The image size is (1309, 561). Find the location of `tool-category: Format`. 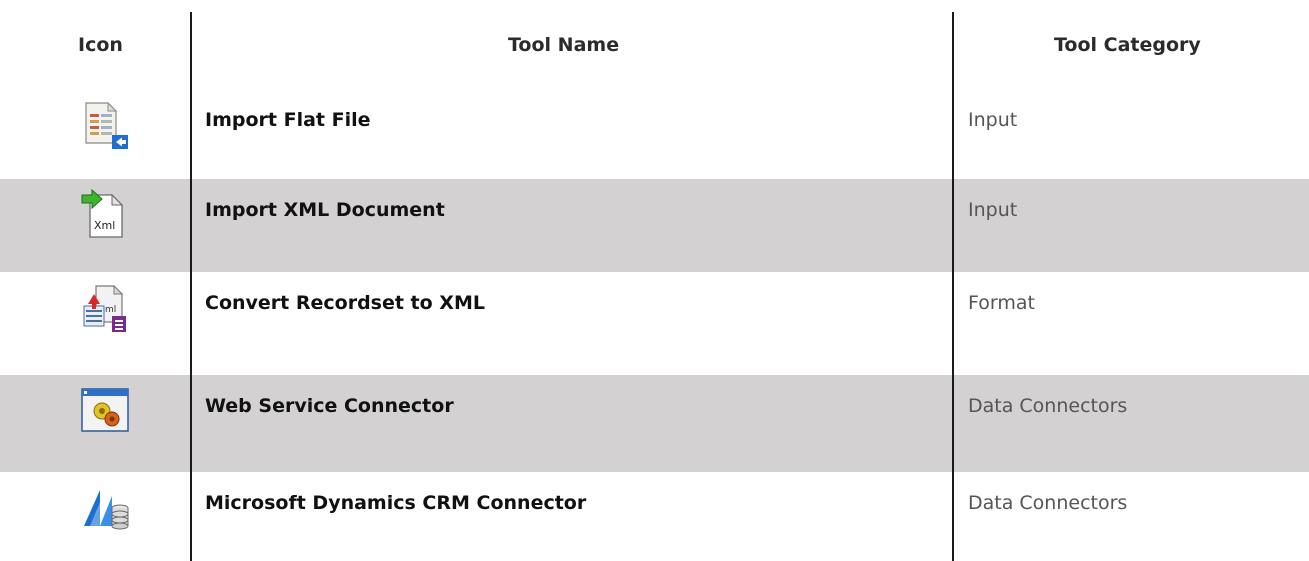

tool-category: Format is located at coordinates (1001, 303).